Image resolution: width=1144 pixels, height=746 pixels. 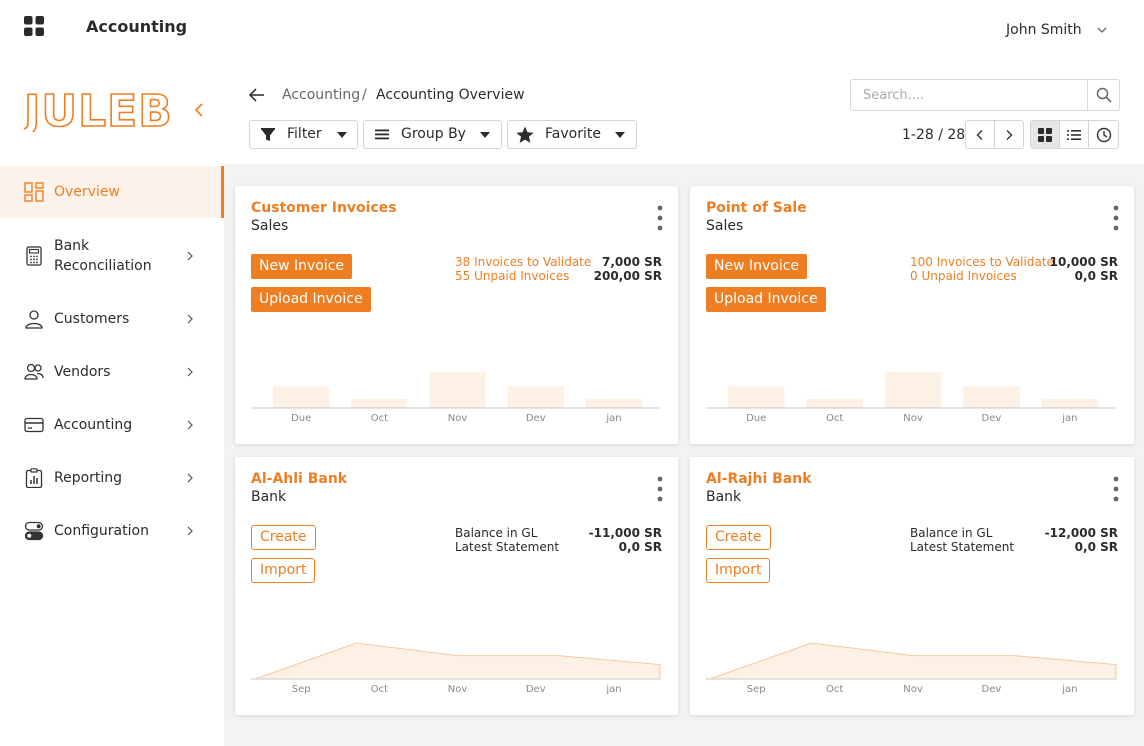 What do you see at coordinates (324, 208) in the screenshot?
I see `card-title: Customer Invoices` at bounding box center [324, 208].